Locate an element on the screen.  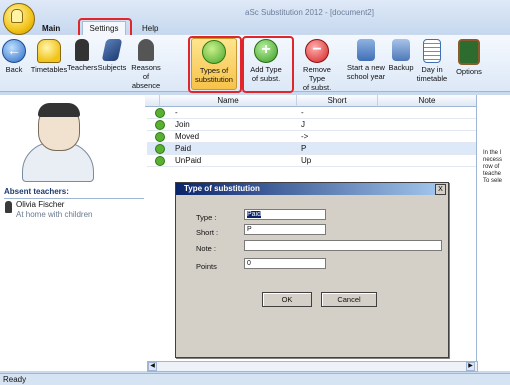
tab-help: Help is located at coordinates (150, 28).